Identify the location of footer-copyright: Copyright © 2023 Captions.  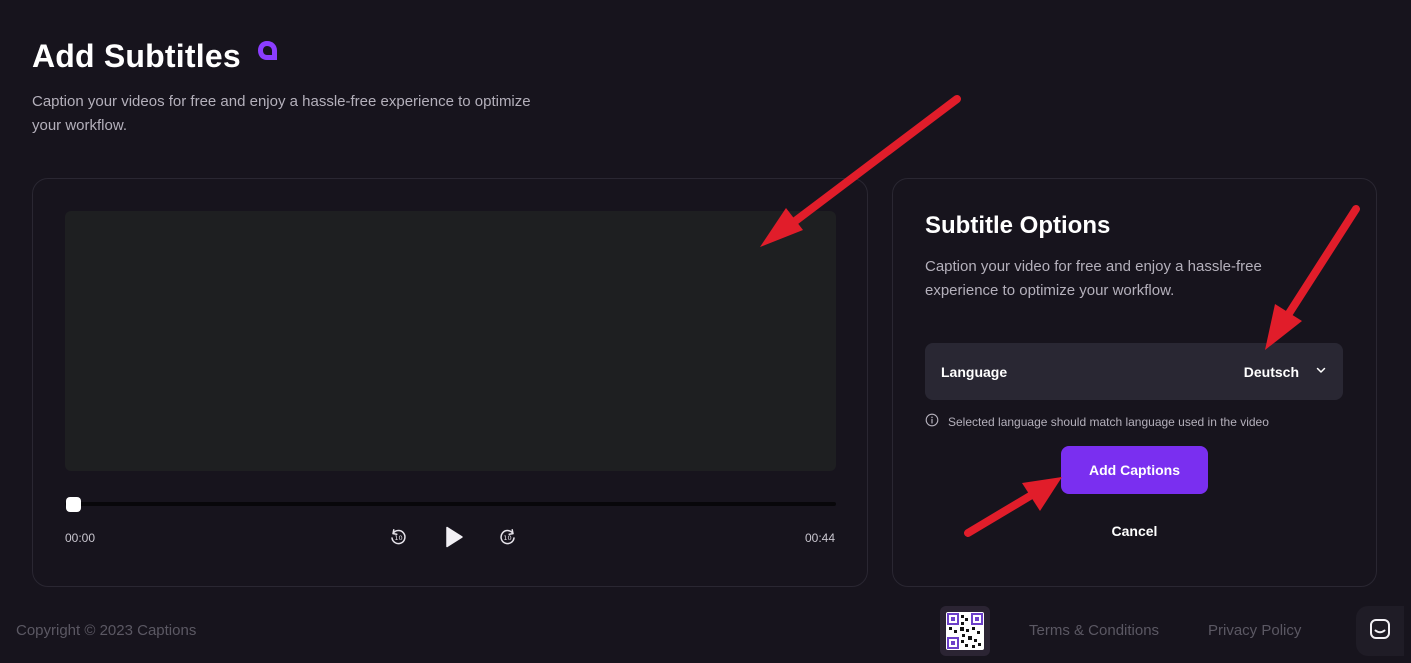
(106, 630).